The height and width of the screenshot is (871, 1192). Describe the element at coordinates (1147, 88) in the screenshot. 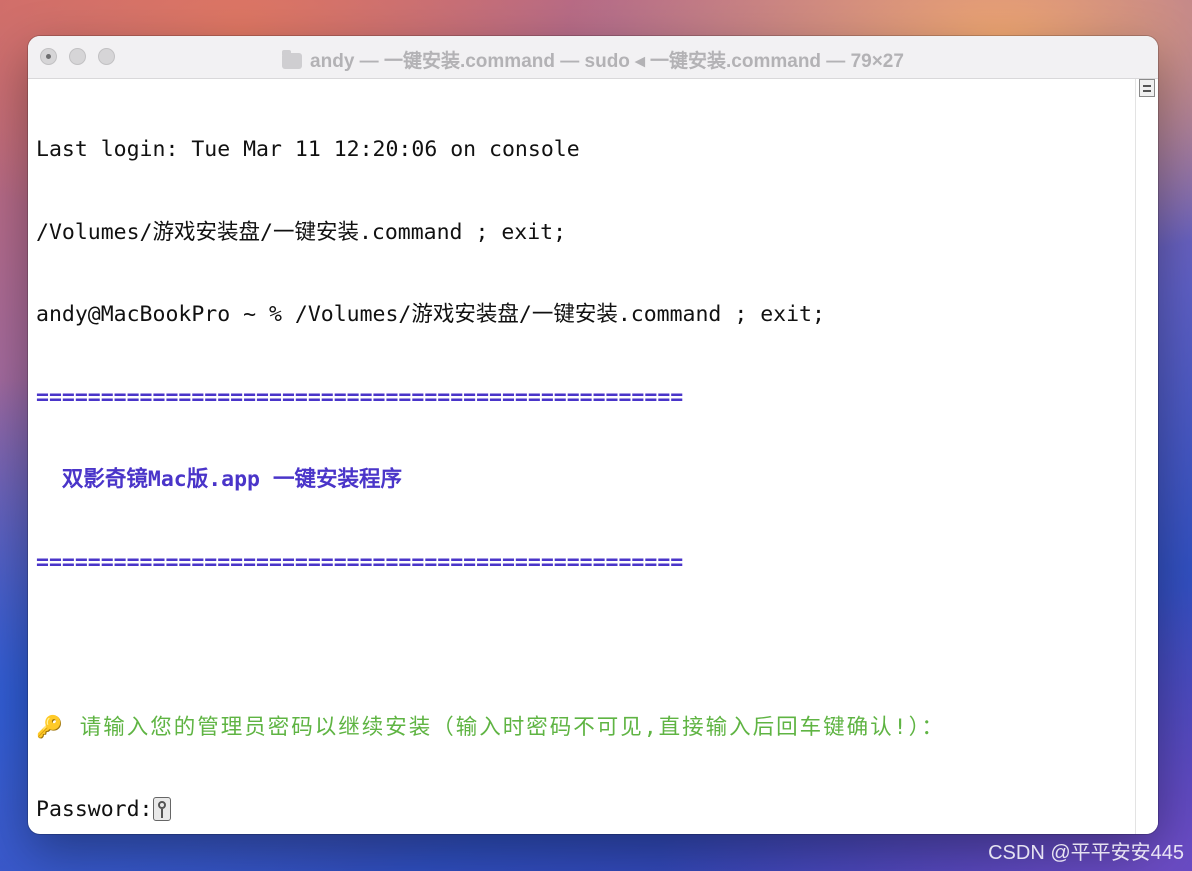

I see `scroll-split-icon` at that location.